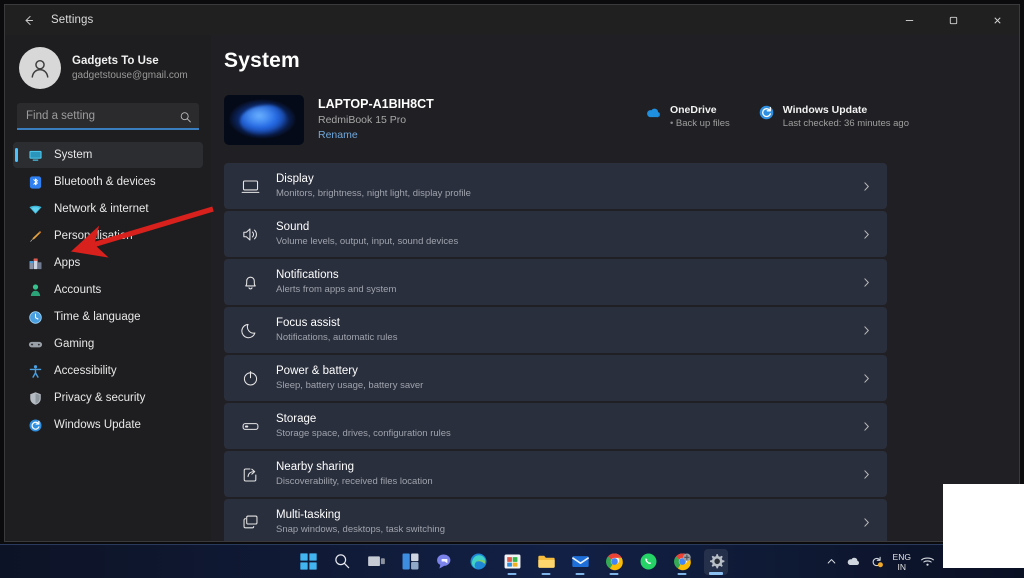 The image size is (1024, 578). I want to click on user-profile: Gadgets To Use gadgetstouse@gmail.com, so click(108, 67).